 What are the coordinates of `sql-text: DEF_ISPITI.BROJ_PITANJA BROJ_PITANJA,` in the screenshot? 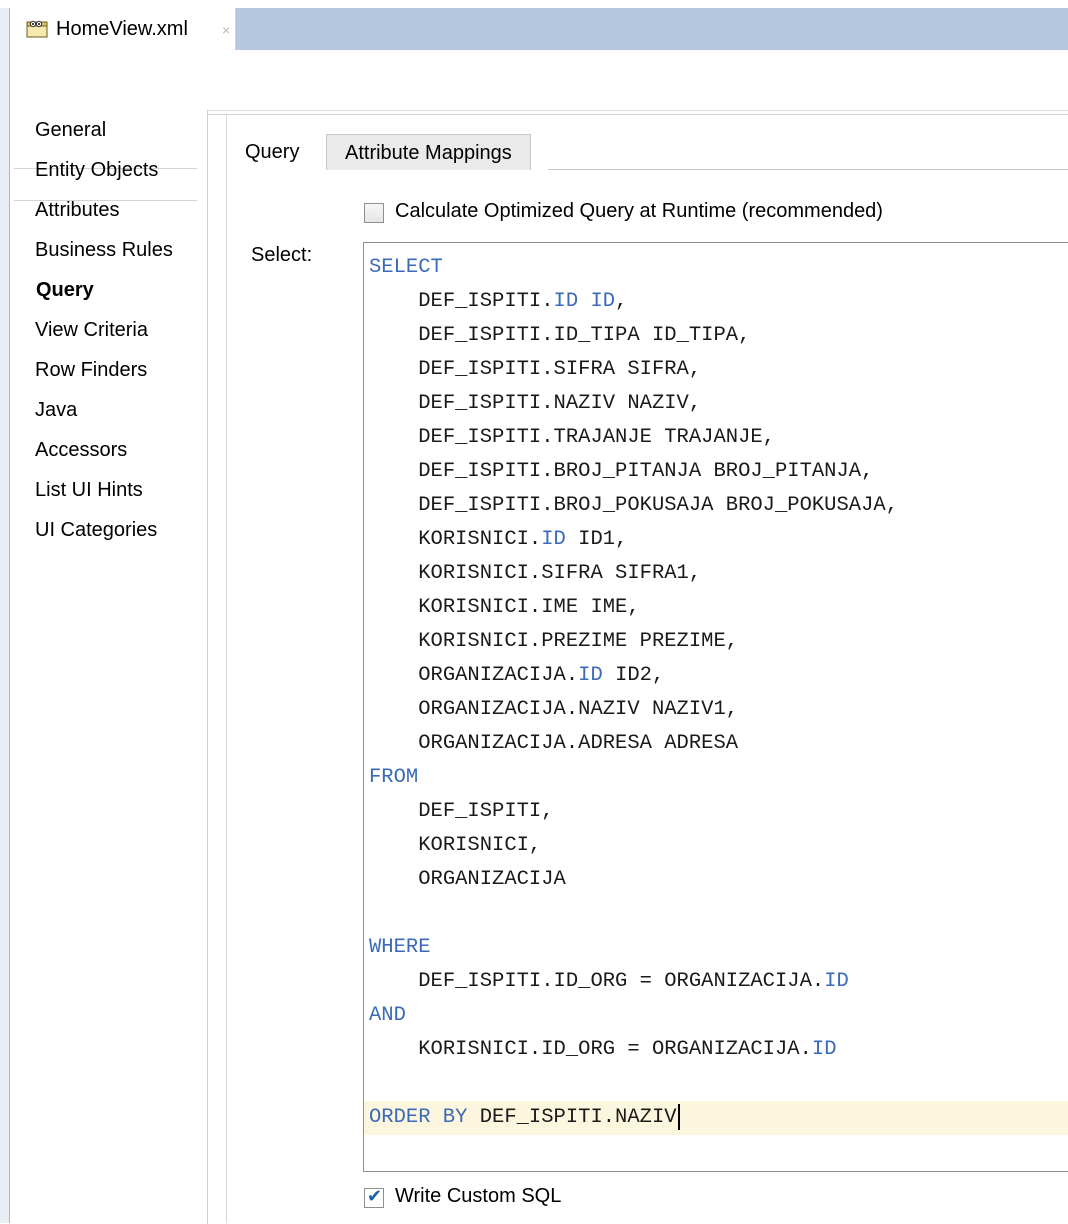 It's located at (646, 471).